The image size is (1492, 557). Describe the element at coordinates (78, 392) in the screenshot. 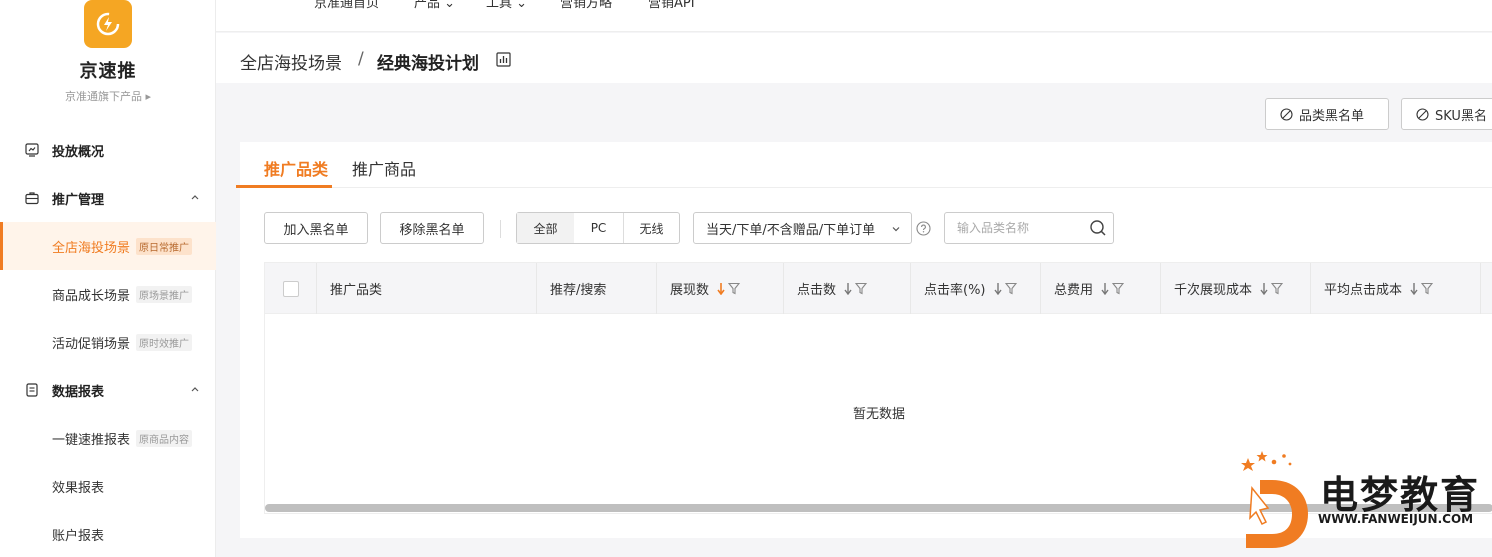

I see `nav-reports-label: 数据报表` at that location.